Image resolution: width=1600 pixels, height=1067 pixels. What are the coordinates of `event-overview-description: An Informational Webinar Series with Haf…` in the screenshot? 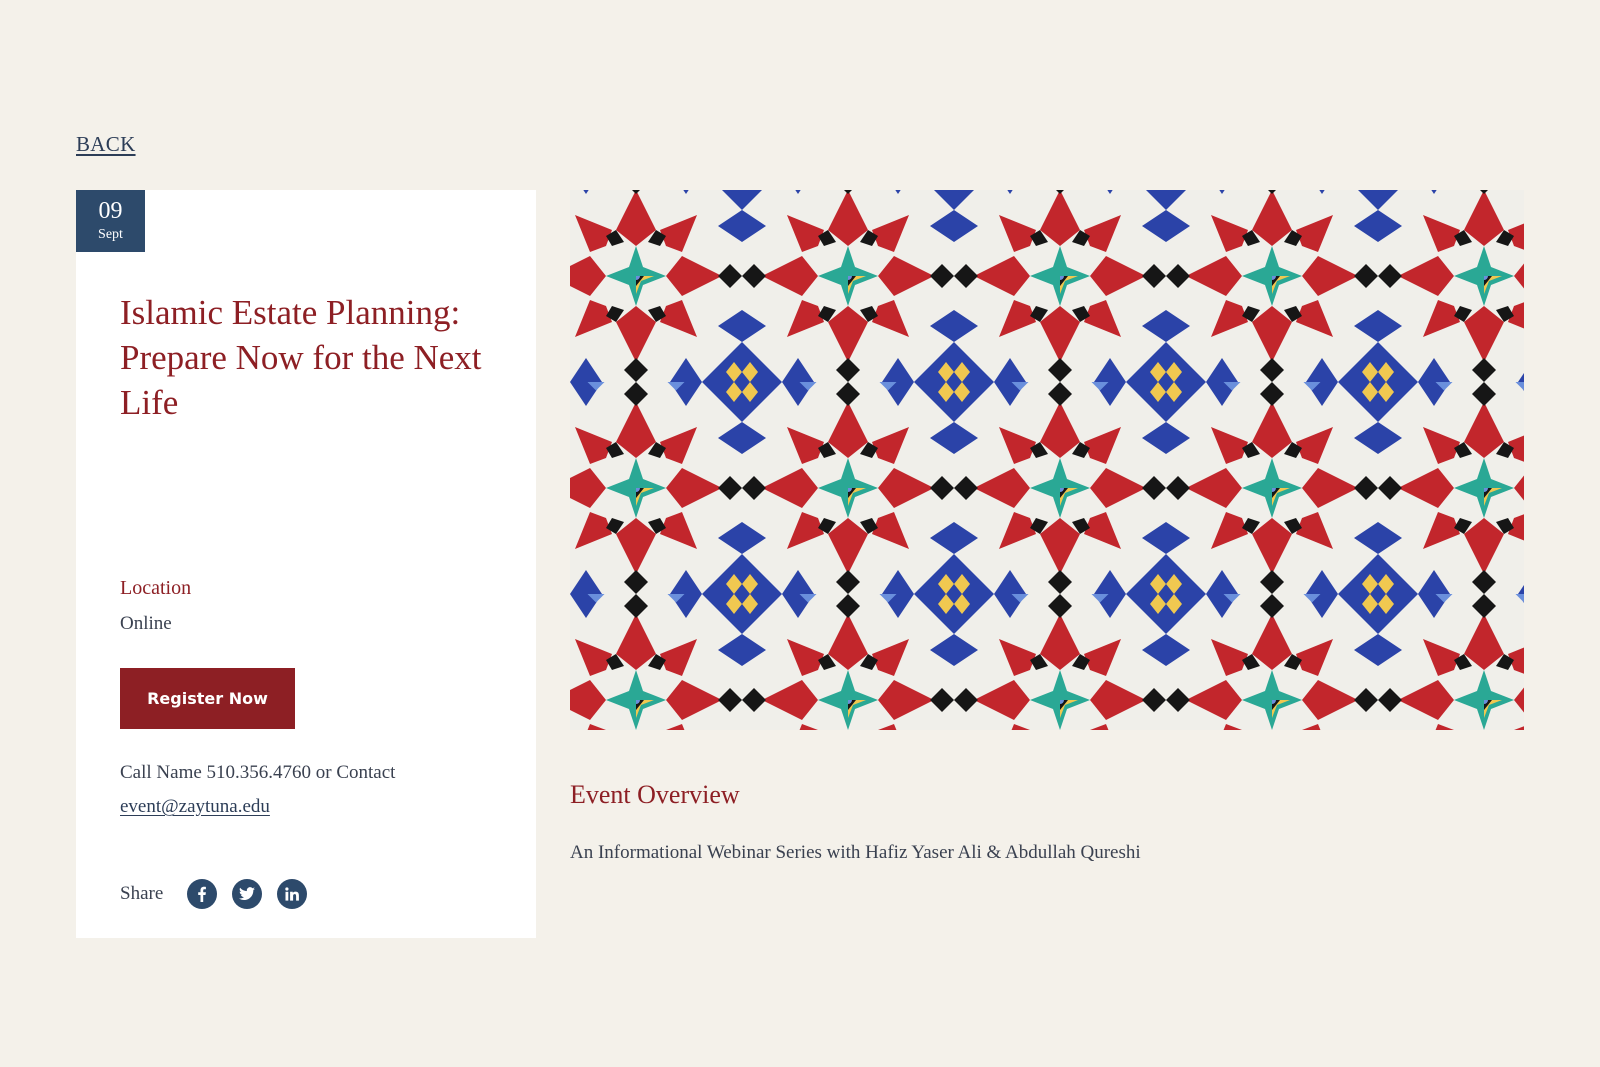 It's located at (855, 852).